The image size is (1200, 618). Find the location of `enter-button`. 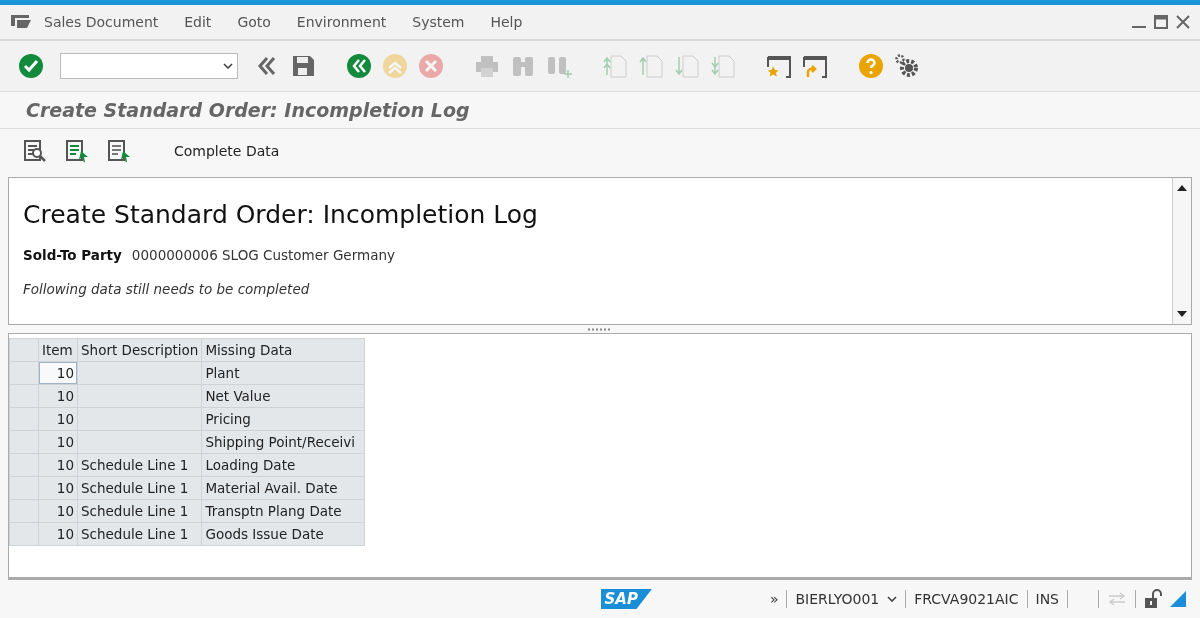

enter-button is located at coordinates (31, 66).